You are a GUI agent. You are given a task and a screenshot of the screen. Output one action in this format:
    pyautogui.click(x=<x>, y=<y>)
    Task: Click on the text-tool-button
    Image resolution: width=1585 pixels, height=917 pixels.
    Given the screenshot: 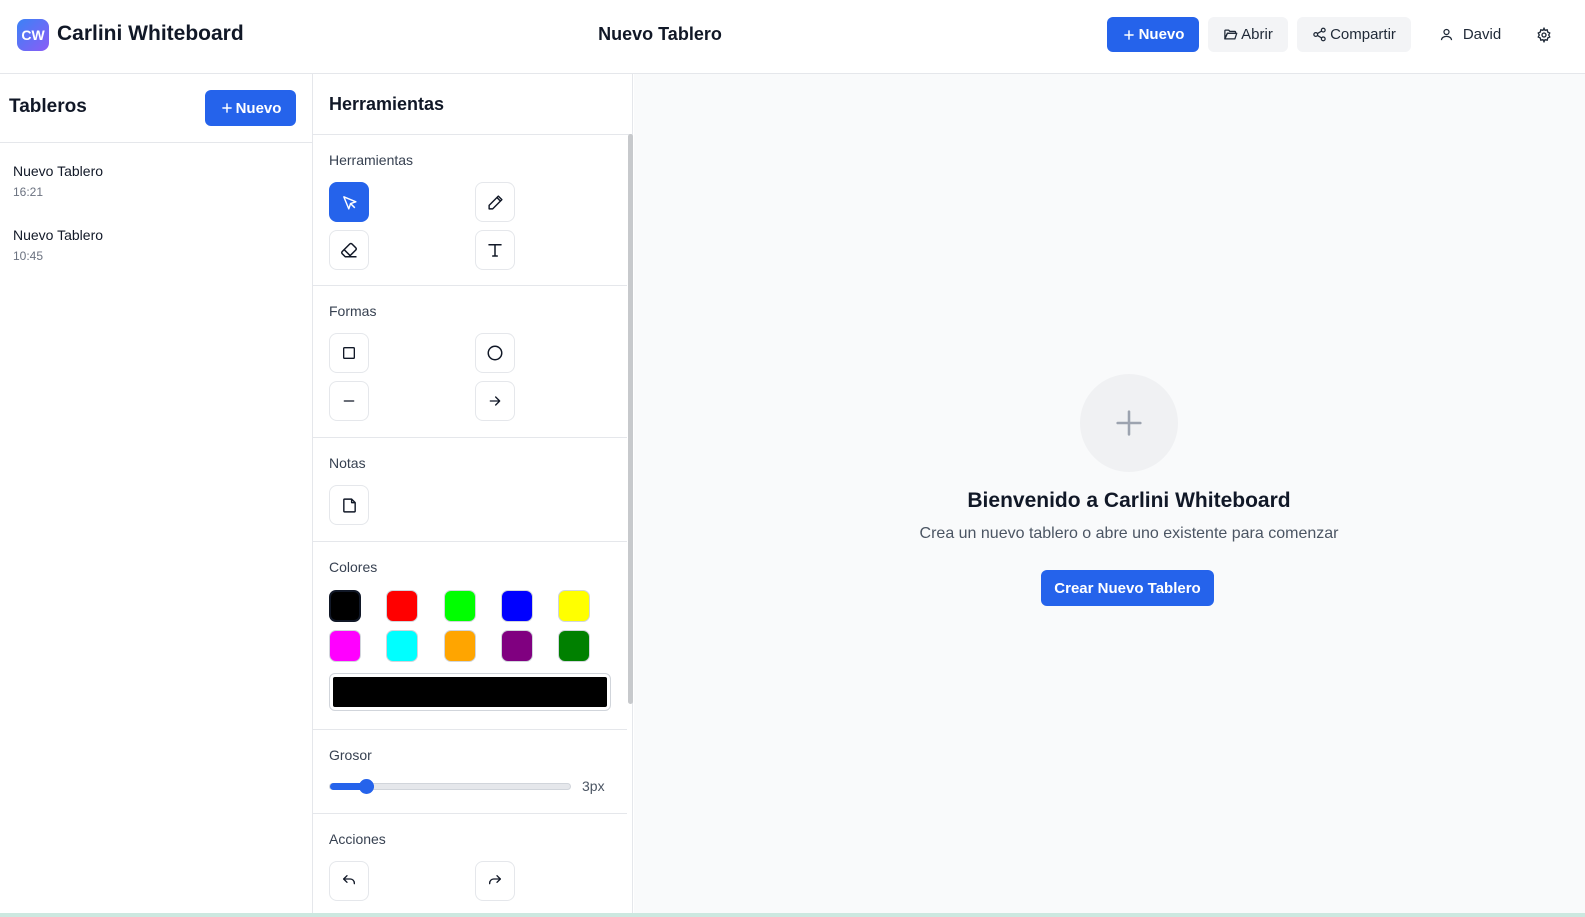 What is the action you would take?
    pyautogui.click(x=495, y=250)
    